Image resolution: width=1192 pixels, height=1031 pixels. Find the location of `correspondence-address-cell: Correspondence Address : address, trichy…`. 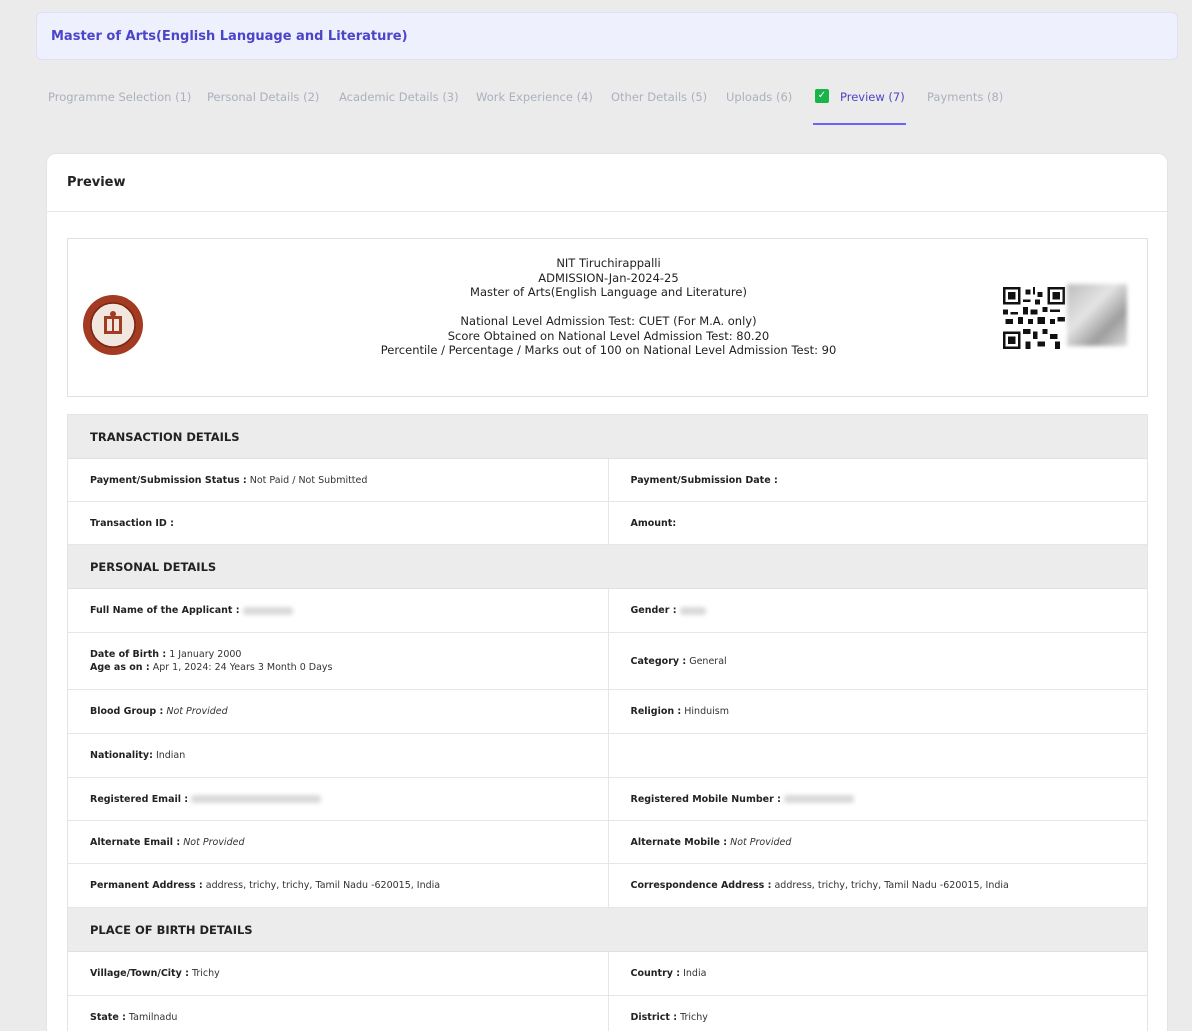

correspondence-address-cell: Correspondence Address : address, trichy… is located at coordinates (877, 885).